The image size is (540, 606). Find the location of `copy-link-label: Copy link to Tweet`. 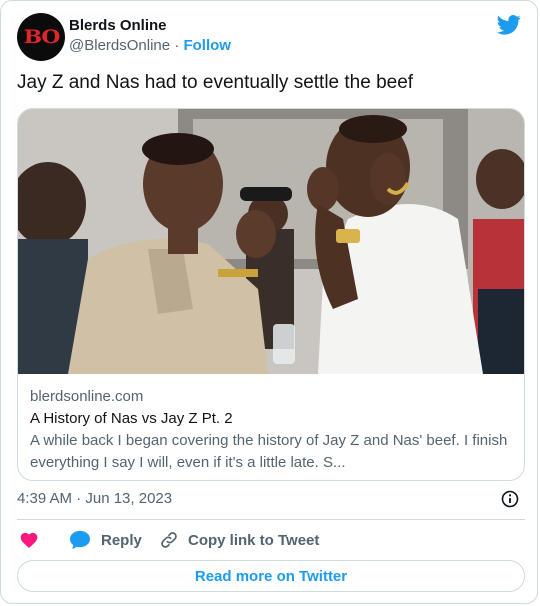

copy-link-label: Copy link to Tweet is located at coordinates (254, 540).